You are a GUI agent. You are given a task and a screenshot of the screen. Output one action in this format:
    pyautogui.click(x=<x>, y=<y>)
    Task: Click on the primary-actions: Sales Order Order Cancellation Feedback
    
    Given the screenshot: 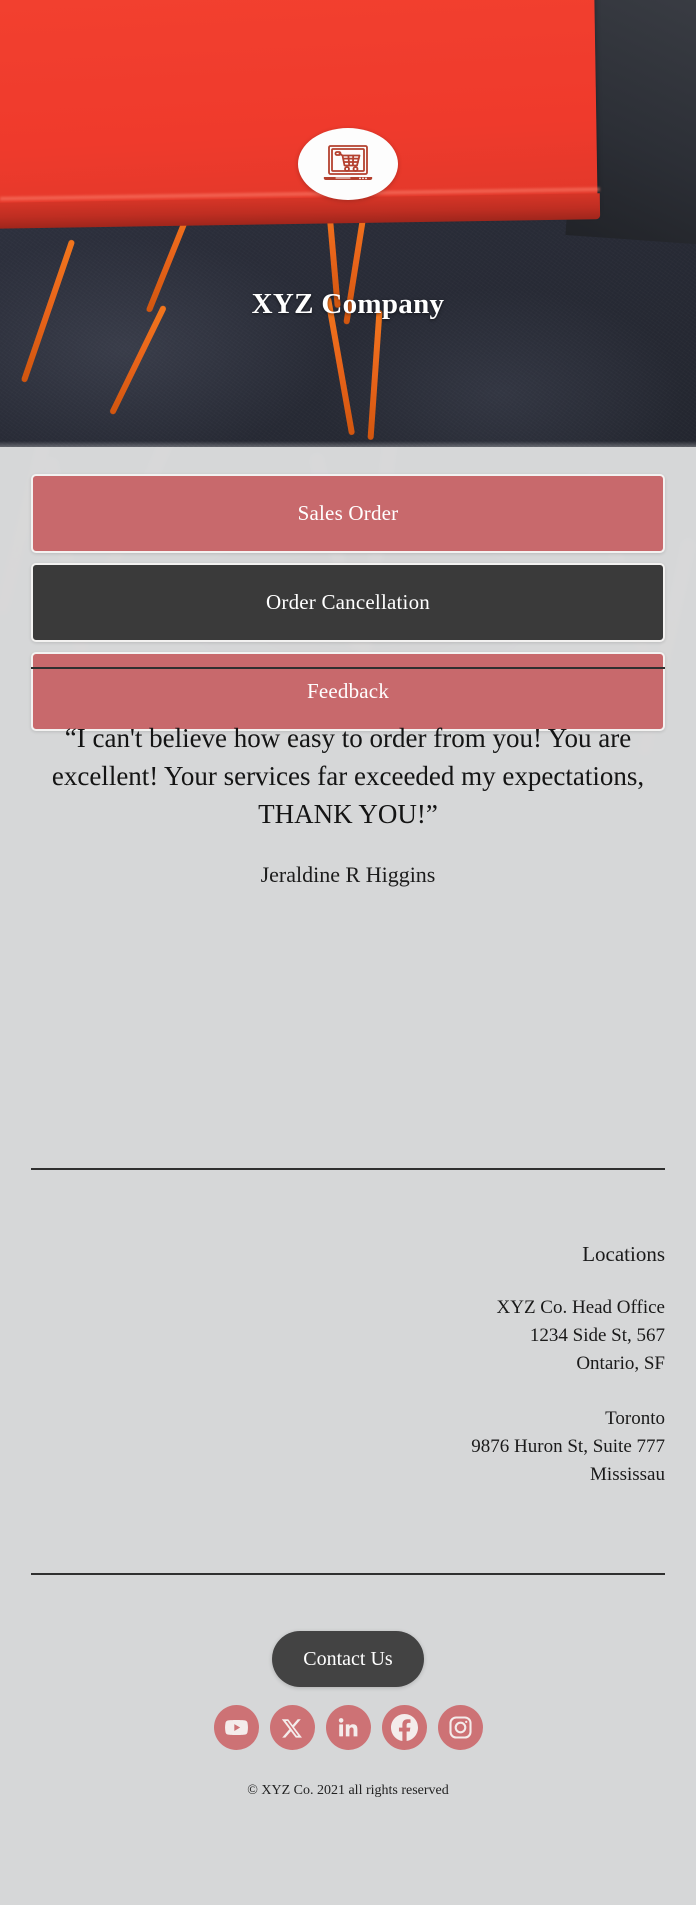 What is the action you would take?
    pyautogui.click(x=348, y=607)
    